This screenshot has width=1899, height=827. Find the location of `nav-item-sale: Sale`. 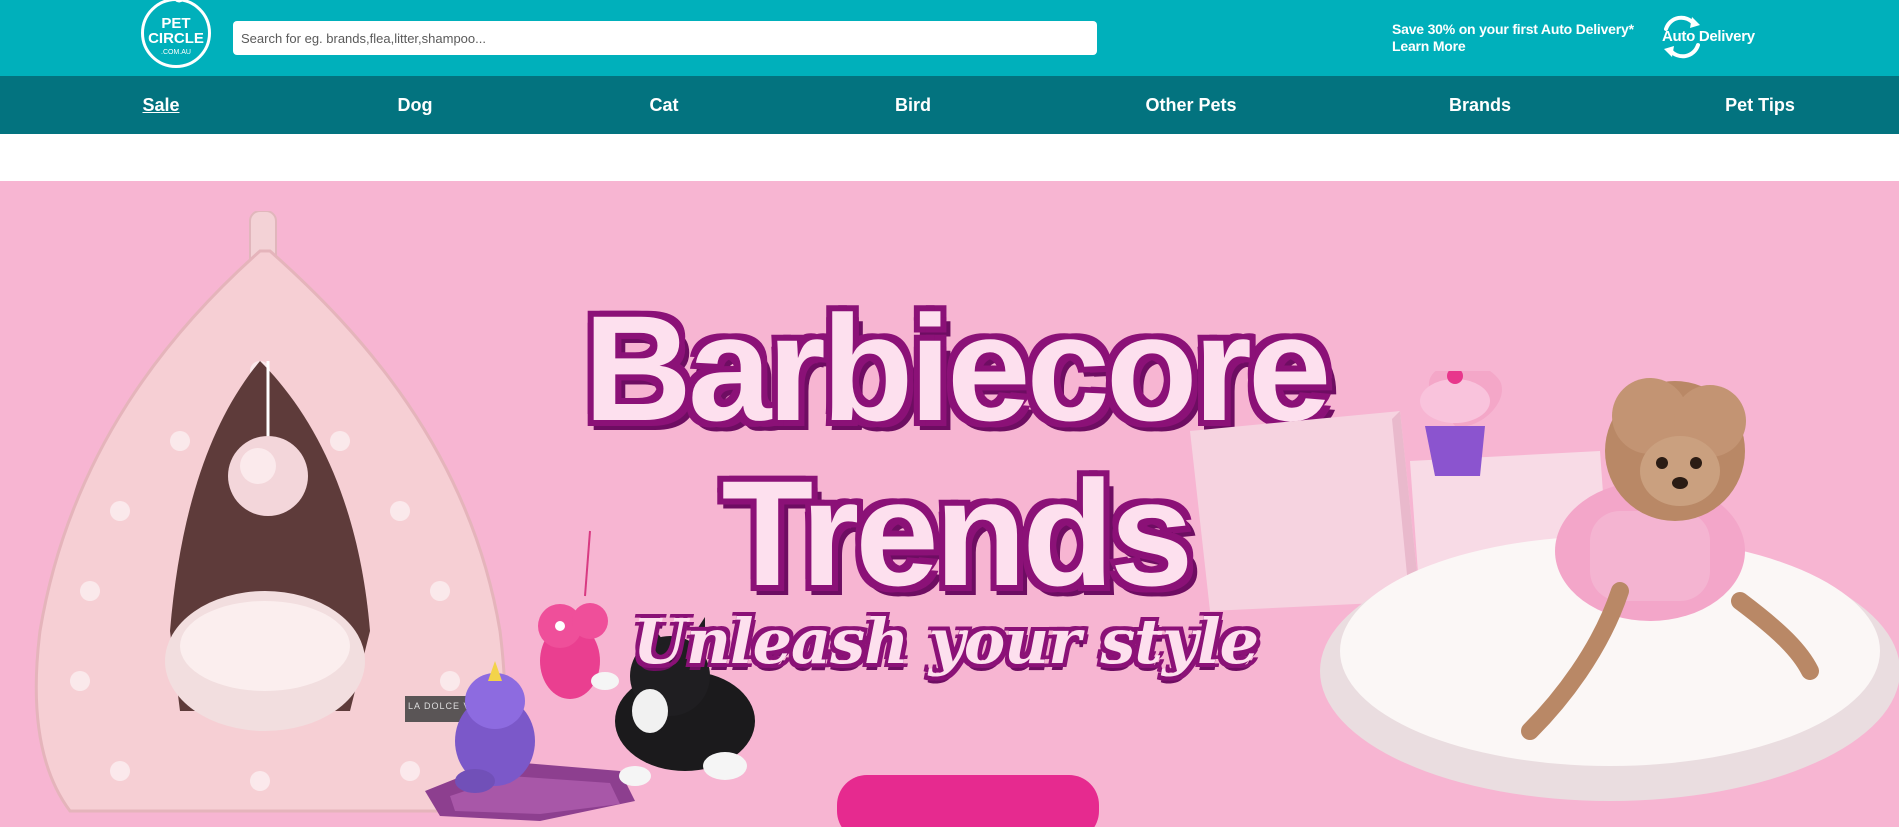

nav-item-sale: Sale is located at coordinates (160, 105).